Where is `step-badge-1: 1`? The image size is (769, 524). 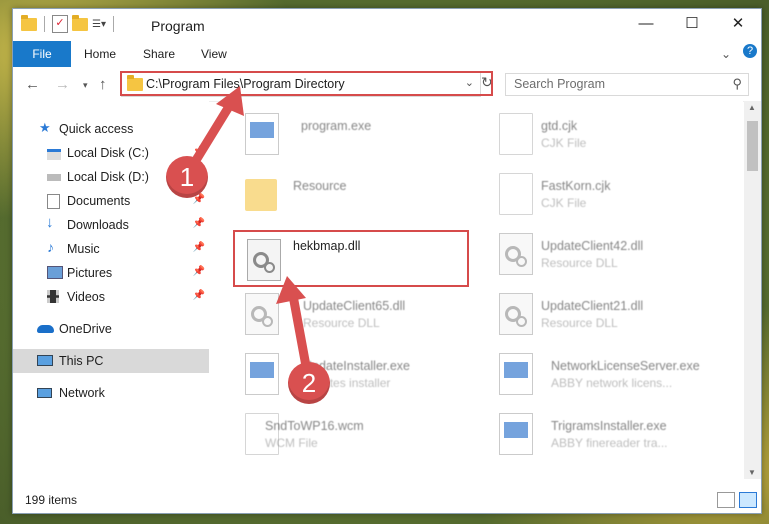
step-badge-1: 1 is located at coordinates (187, 177).